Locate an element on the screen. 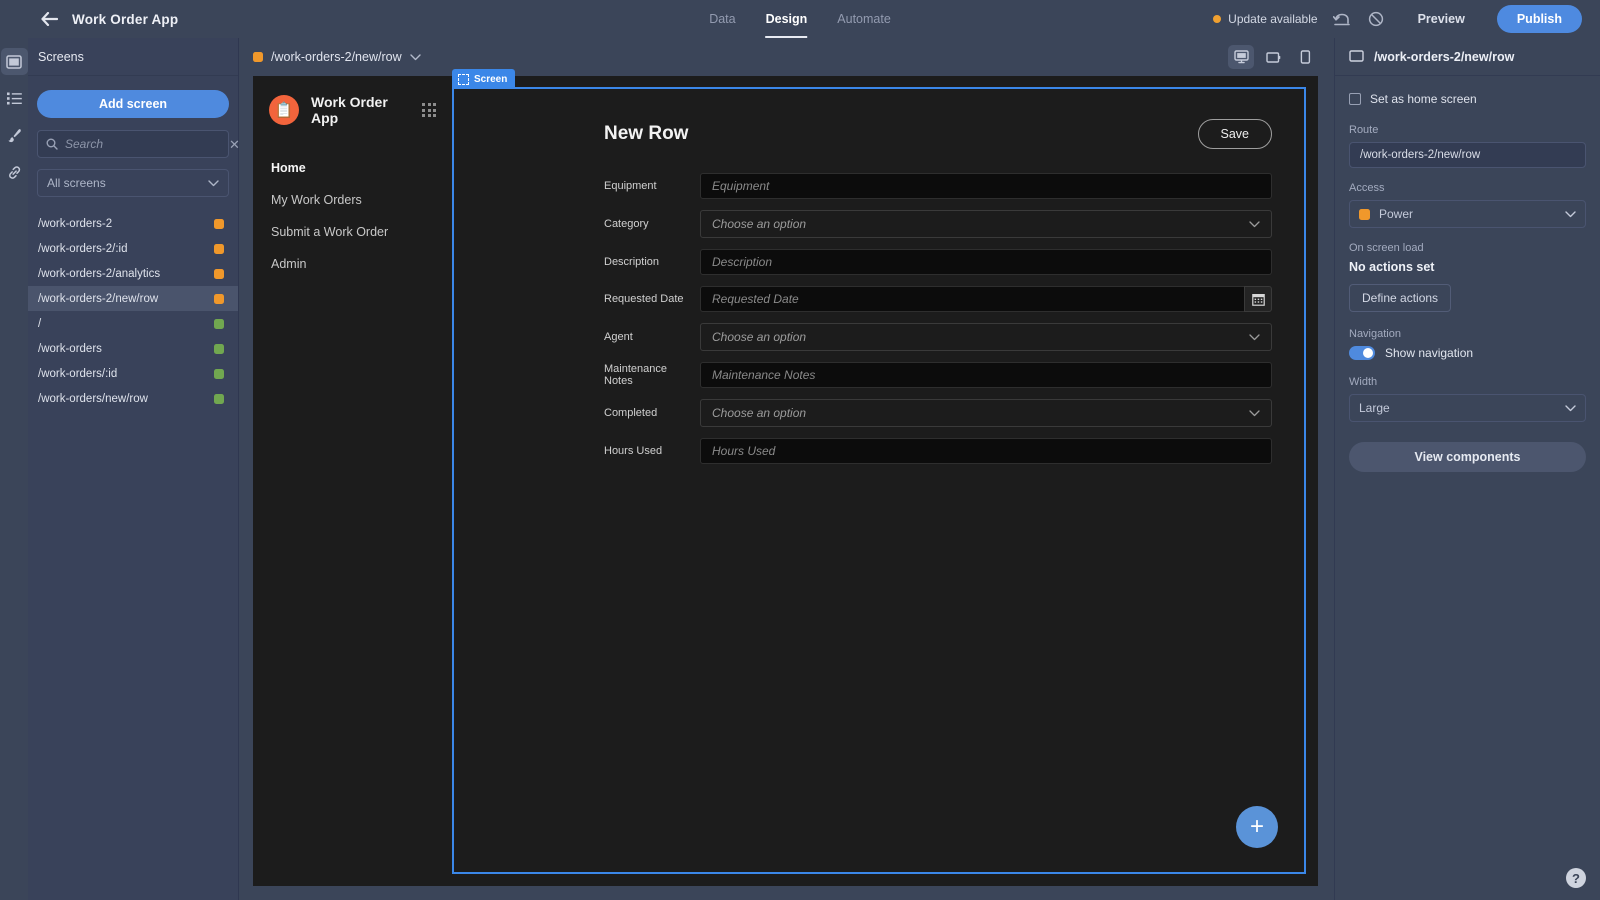  calendar-icon is located at coordinates (1258, 299).